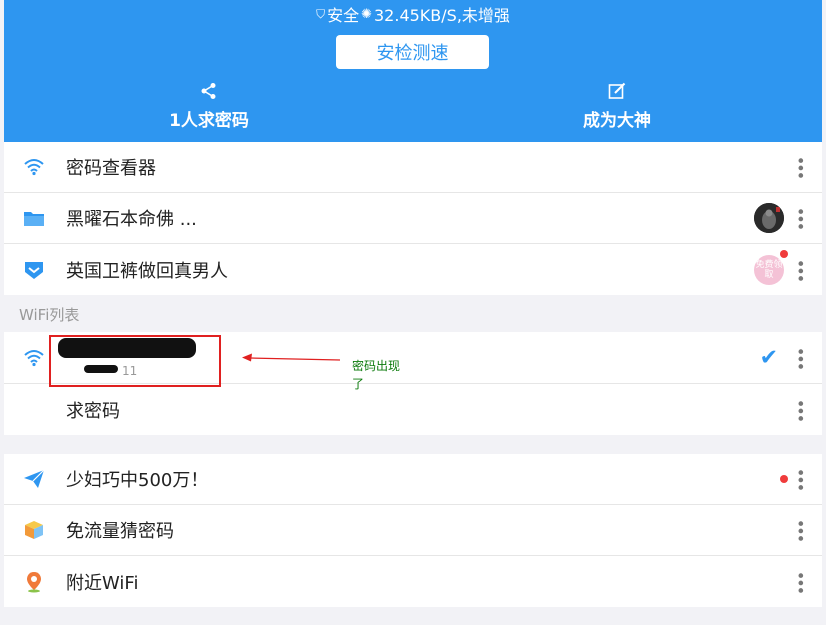  I want to click on paper-plane-icon, so click(34, 479).